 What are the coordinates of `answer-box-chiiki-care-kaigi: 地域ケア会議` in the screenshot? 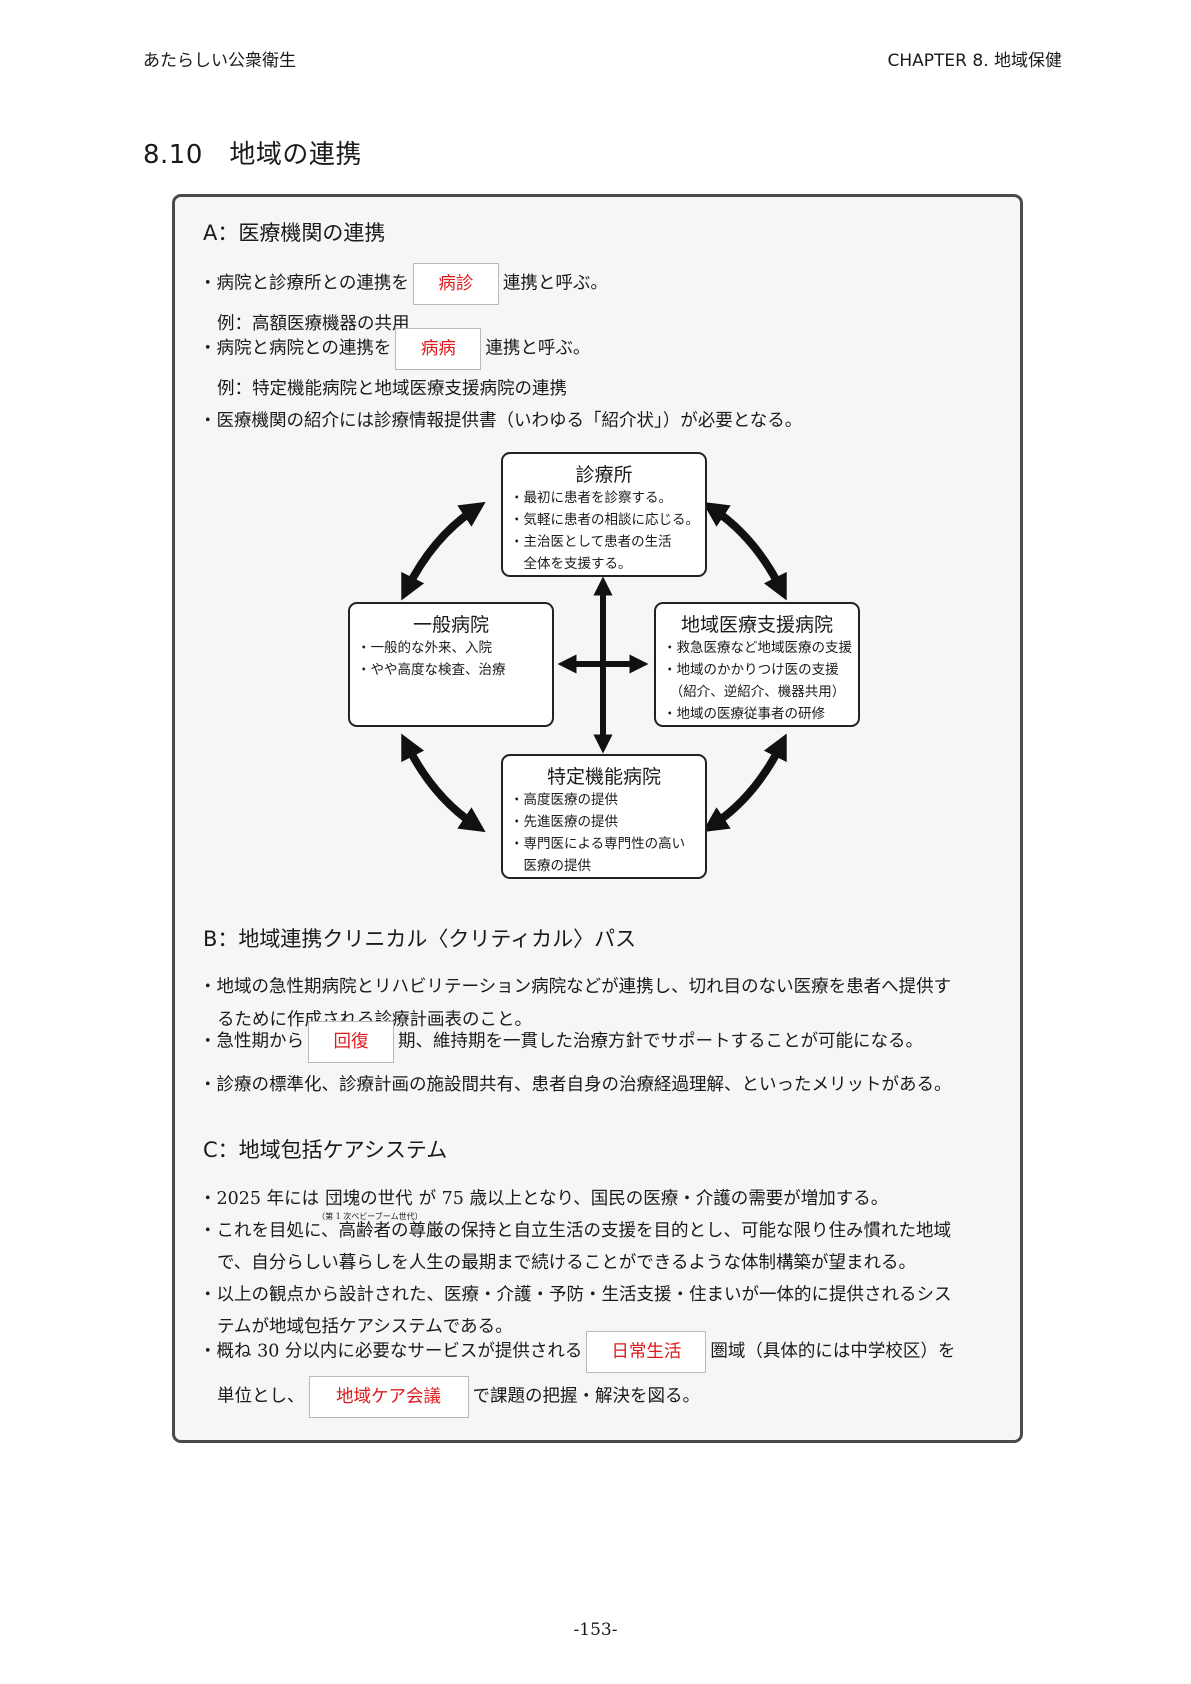 It's located at (388, 1397).